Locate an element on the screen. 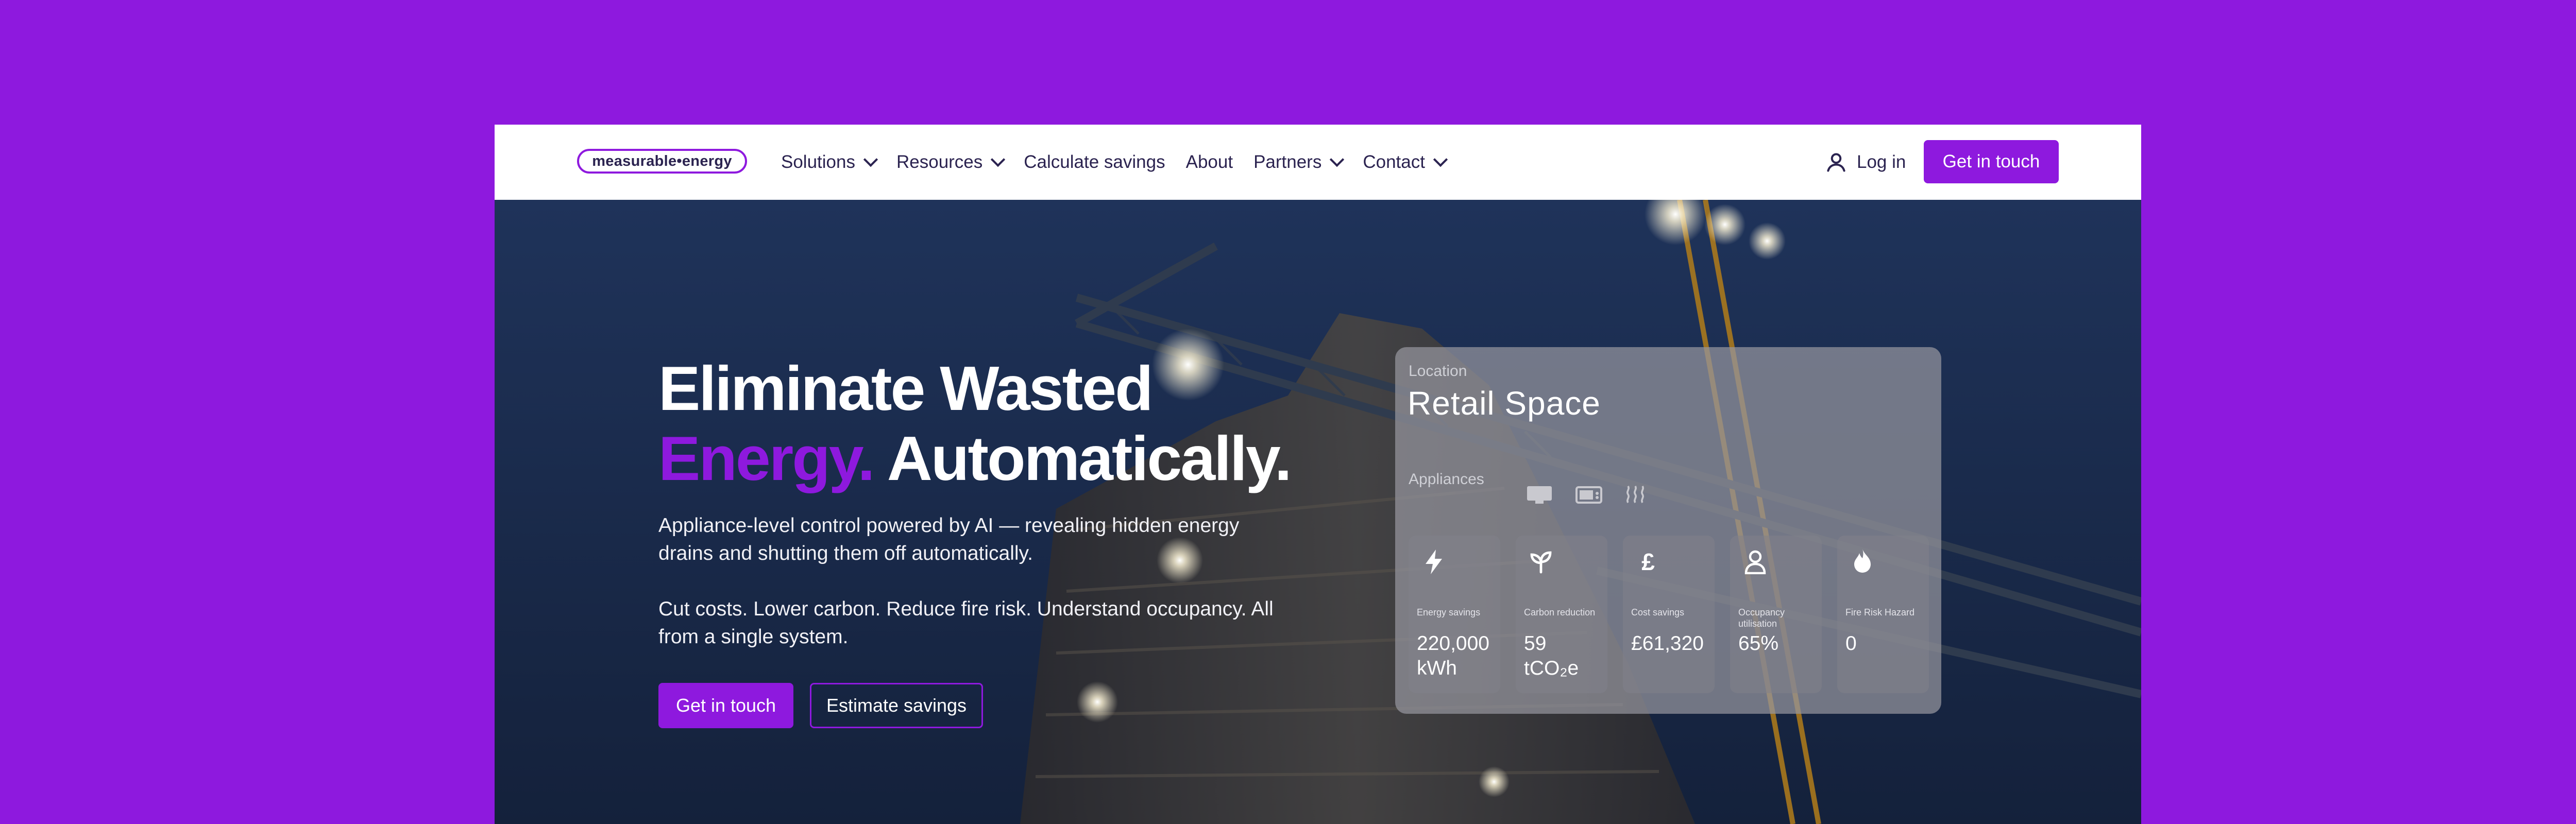 The width and height of the screenshot is (2576, 824). appliances-label: Appliances is located at coordinates (1446, 480).